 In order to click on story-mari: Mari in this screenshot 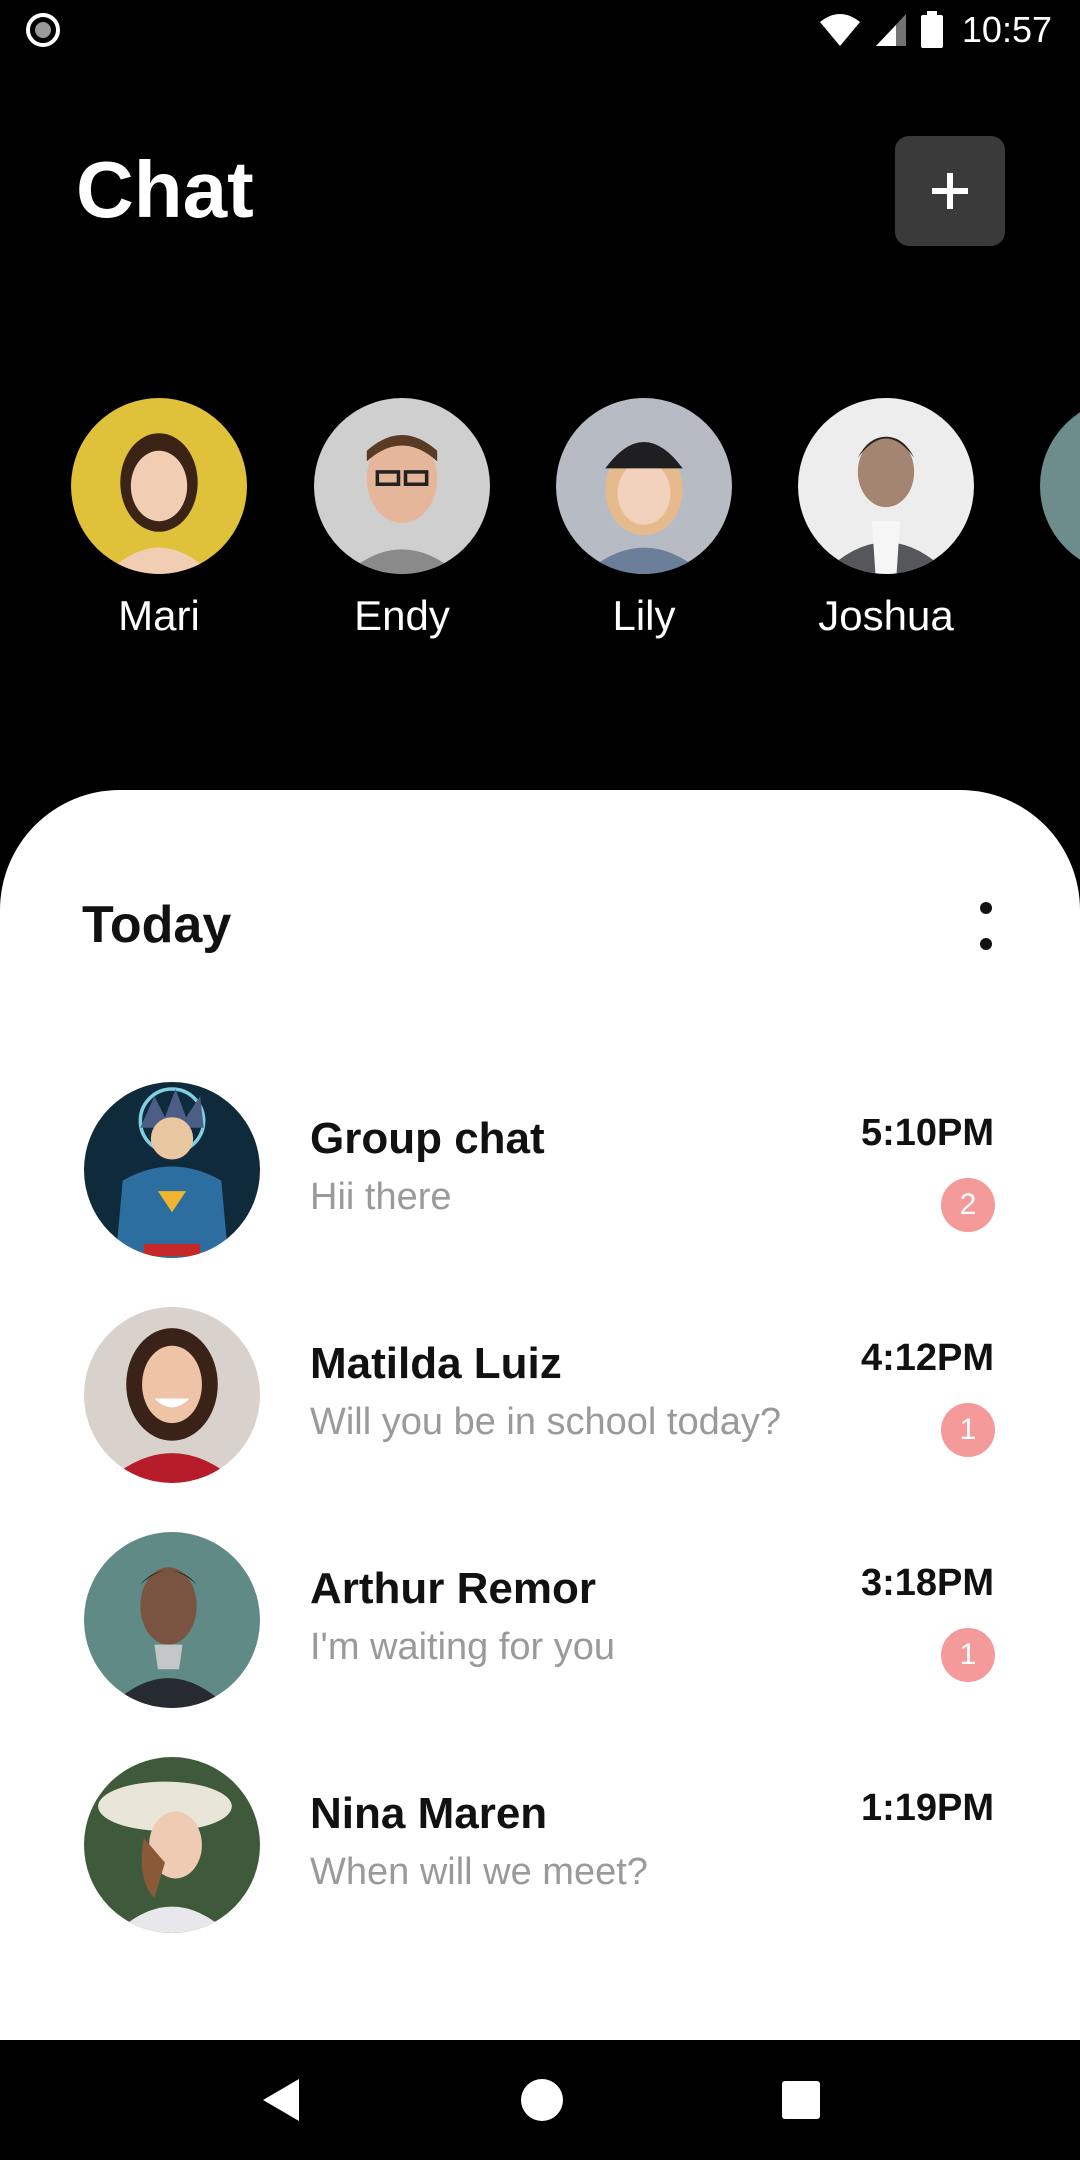, I will do `click(159, 519)`.